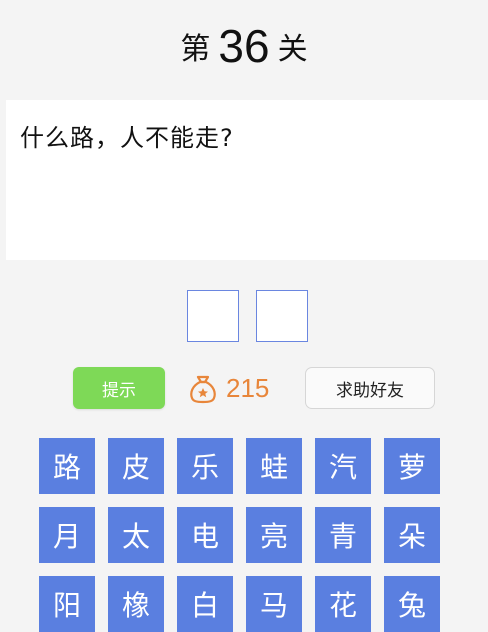  What do you see at coordinates (136, 466) in the screenshot?
I see `char-key: 皮` at bounding box center [136, 466].